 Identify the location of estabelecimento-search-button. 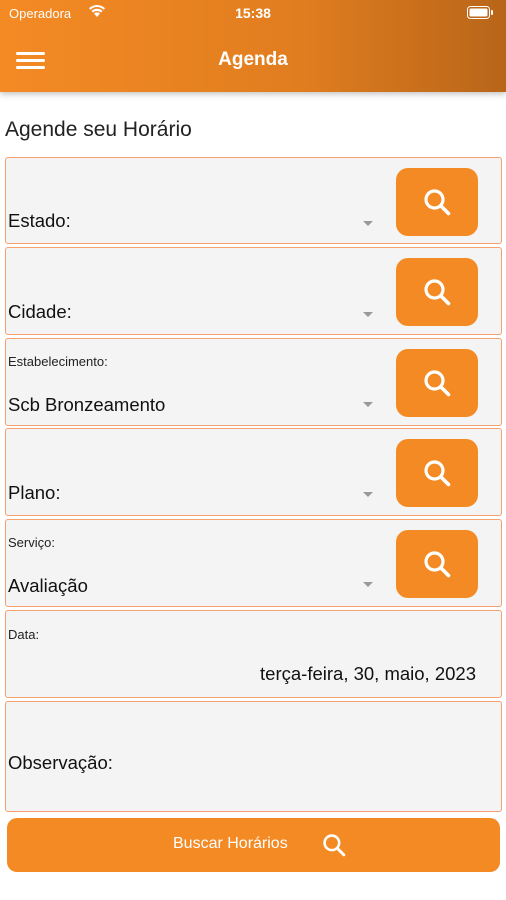
(437, 383).